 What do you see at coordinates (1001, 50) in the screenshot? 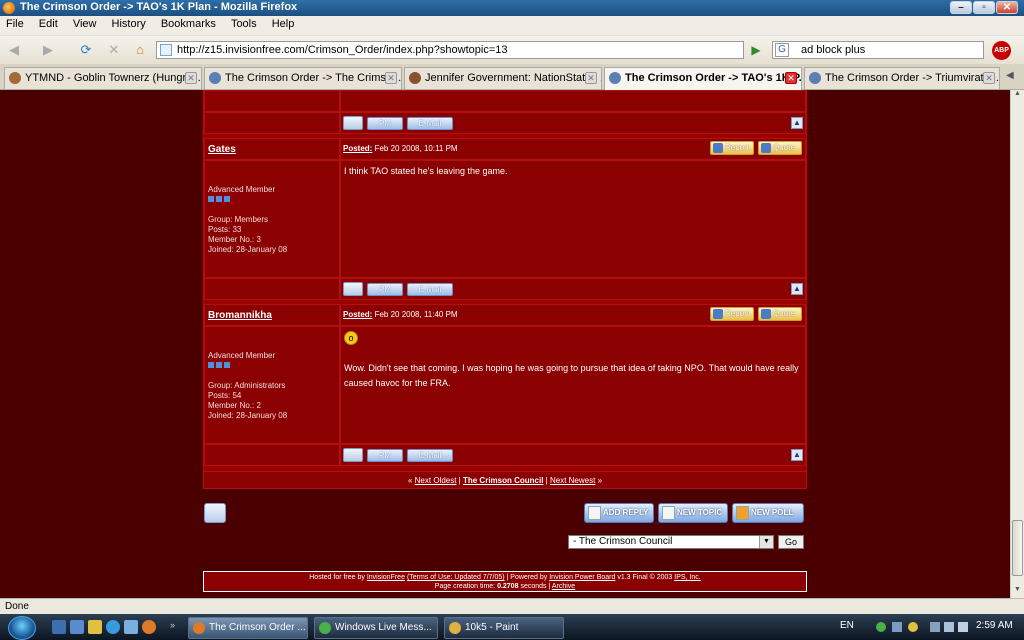
I see `adblock-icon: ABP` at bounding box center [1001, 50].